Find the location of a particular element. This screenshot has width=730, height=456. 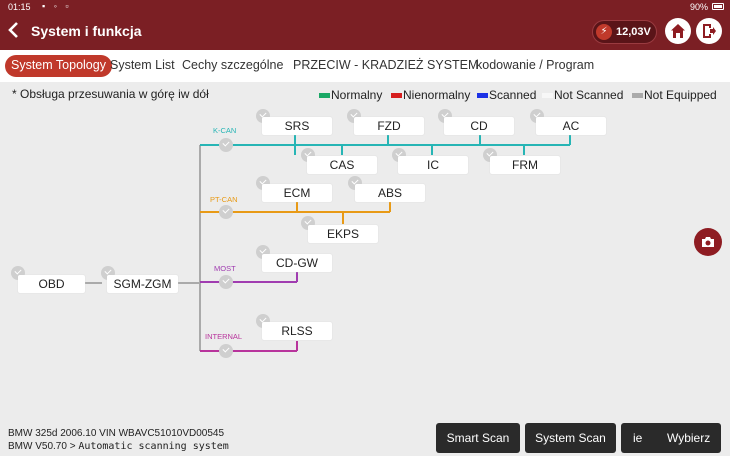

node-ecm: ECM is located at coordinates (297, 193).